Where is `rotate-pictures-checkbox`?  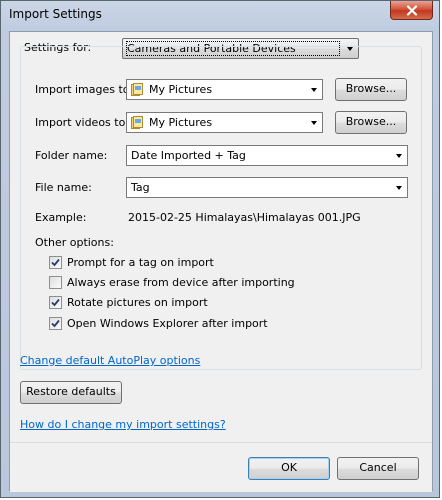
rotate-pictures-checkbox is located at coordinates (55, 302).